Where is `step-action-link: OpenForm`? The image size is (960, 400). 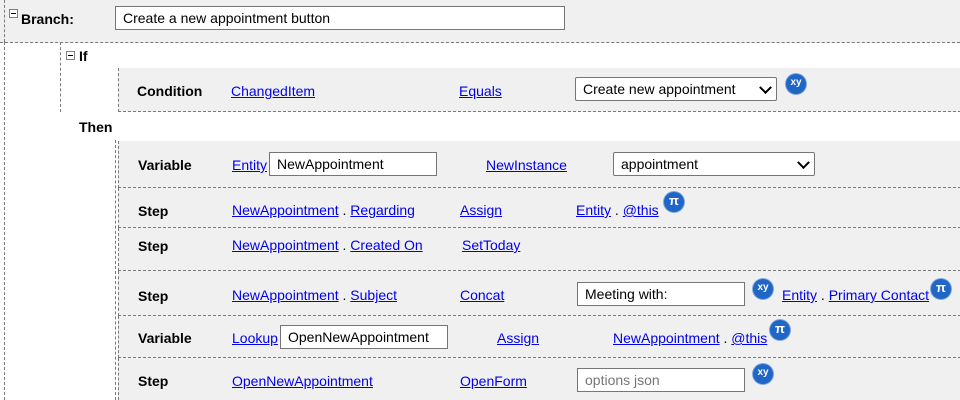 step-action-link: OpenForm is located at coordinates (493, 381).